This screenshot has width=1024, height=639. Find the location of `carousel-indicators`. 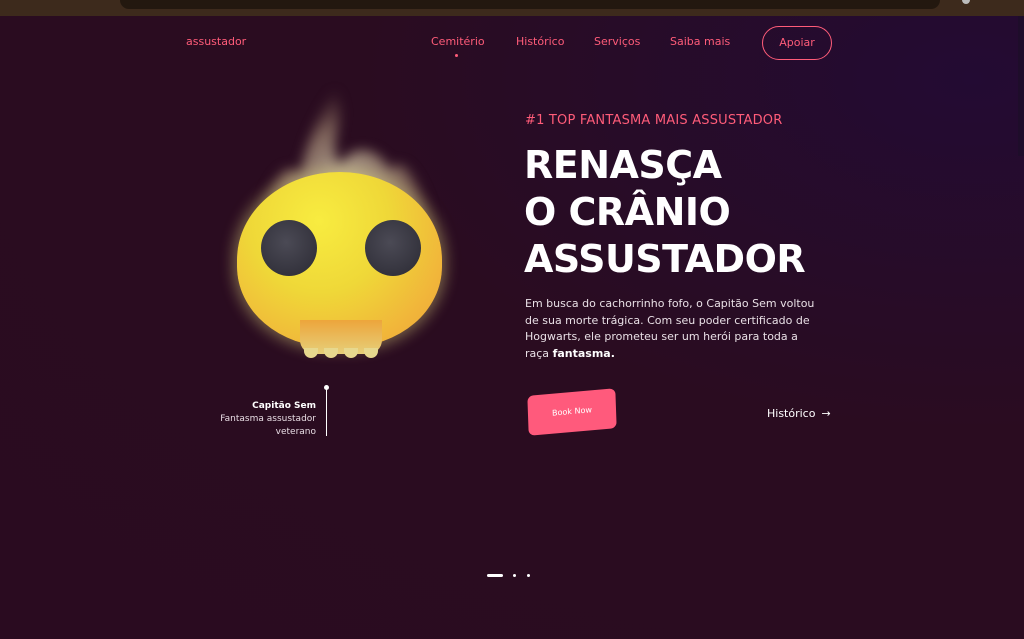

carousel-indicators is located at coordinates (512, 576).